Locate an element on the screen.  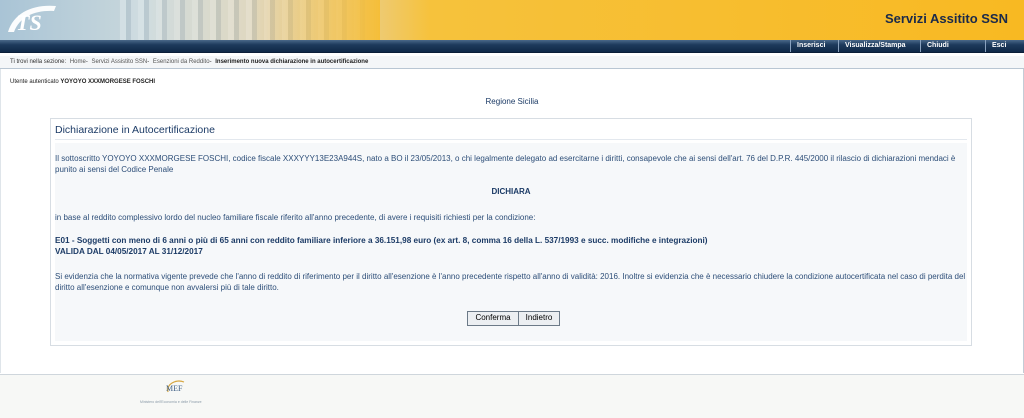
nav-item-esci: Esci is located at coordinates (995, 46).